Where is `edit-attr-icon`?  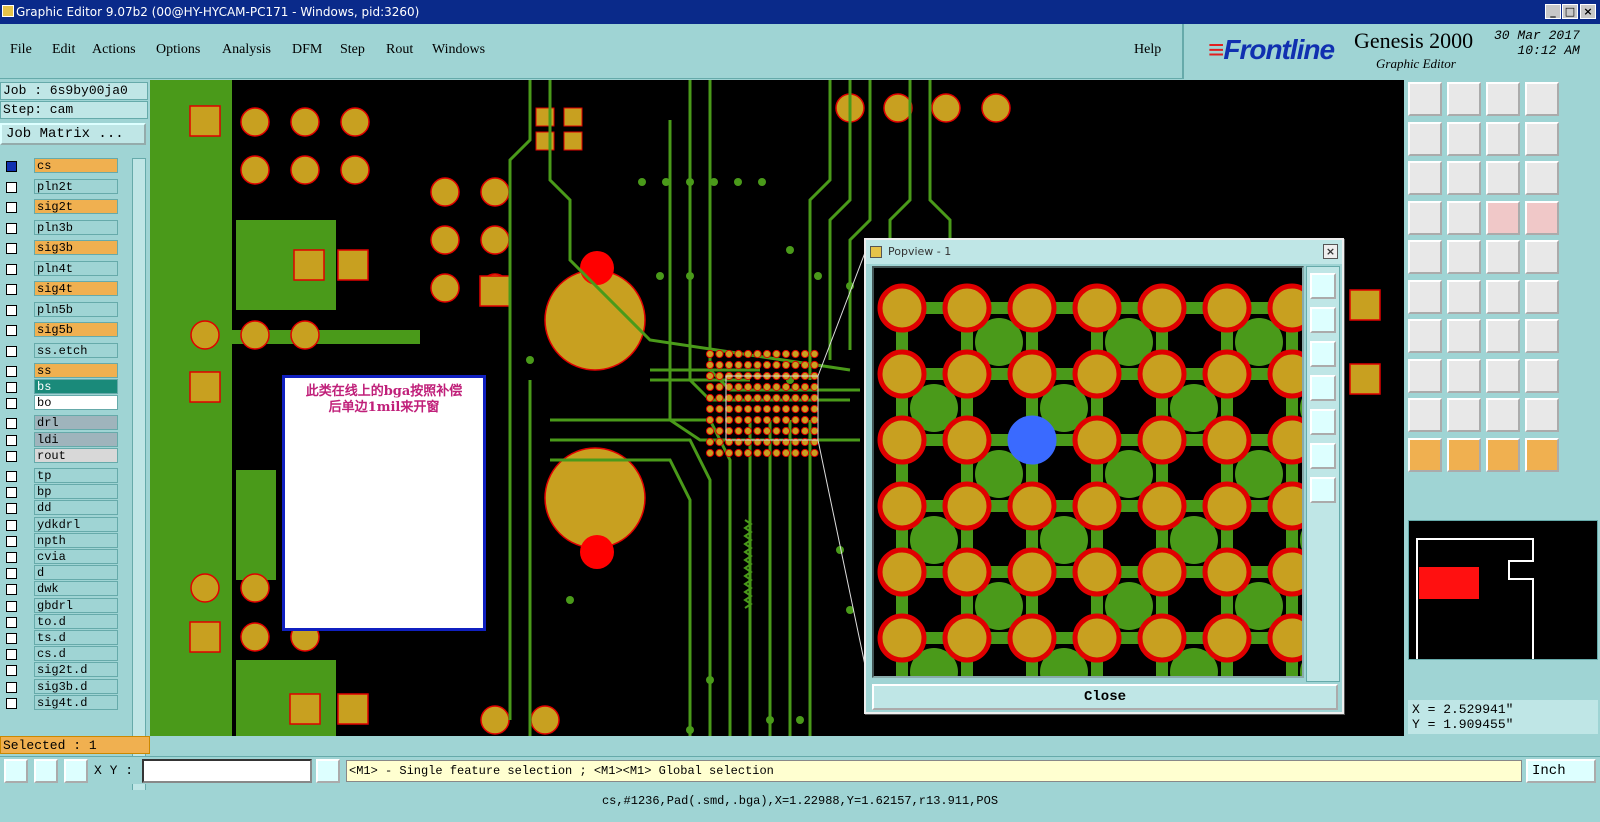 edit-attr-icon is located at coordinates (1425, 217).